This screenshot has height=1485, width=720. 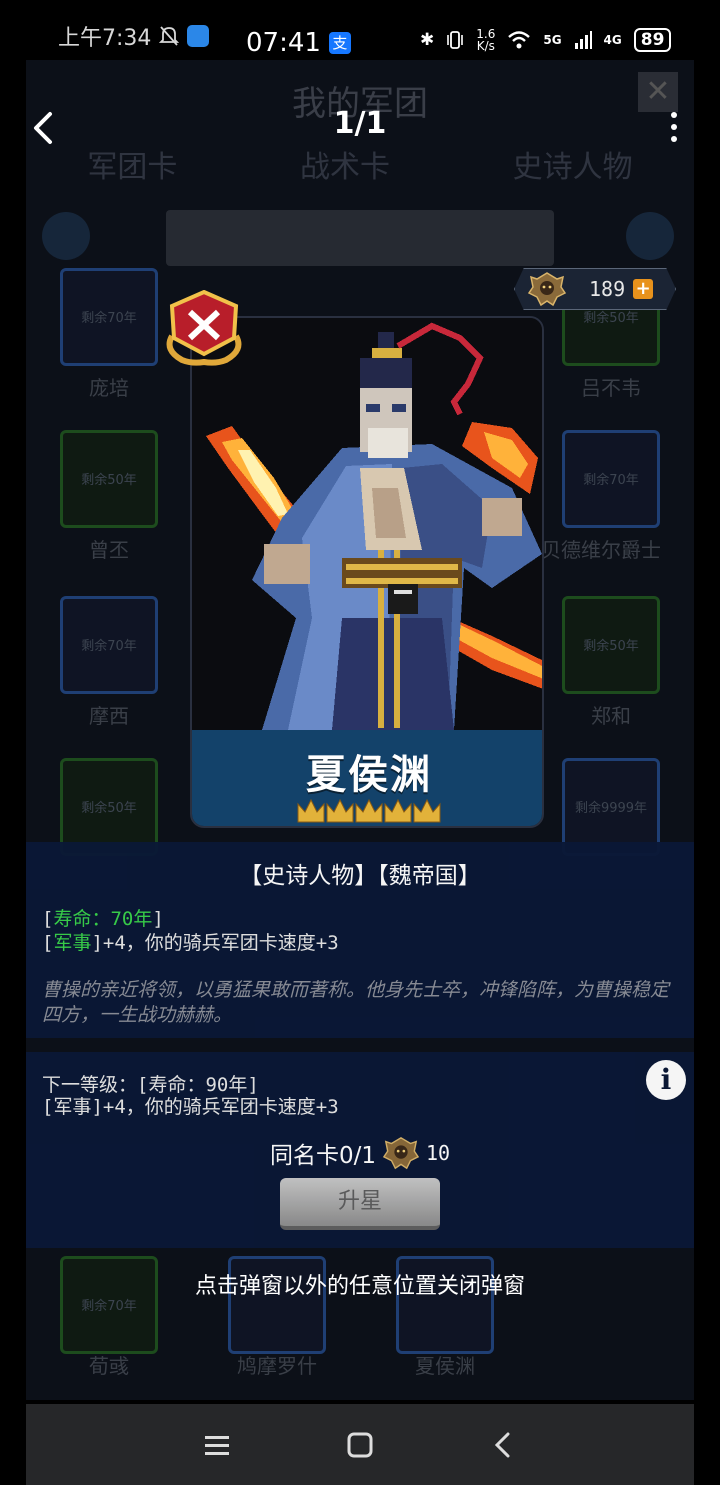 I want to click on status-bar-right: ✱ 1.6 K/s 5G 4G 89, so click(x=546, y=40).